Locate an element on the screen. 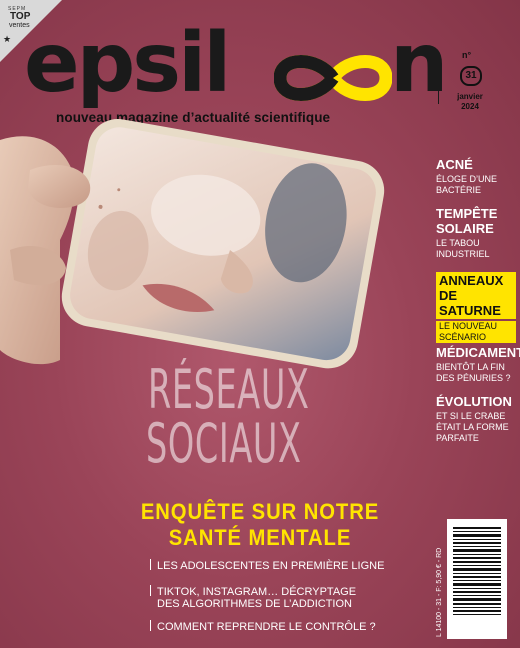 The height and width of the screenshot is (648, 520). issue-prefix: n° is located at coordinates (467, 55).